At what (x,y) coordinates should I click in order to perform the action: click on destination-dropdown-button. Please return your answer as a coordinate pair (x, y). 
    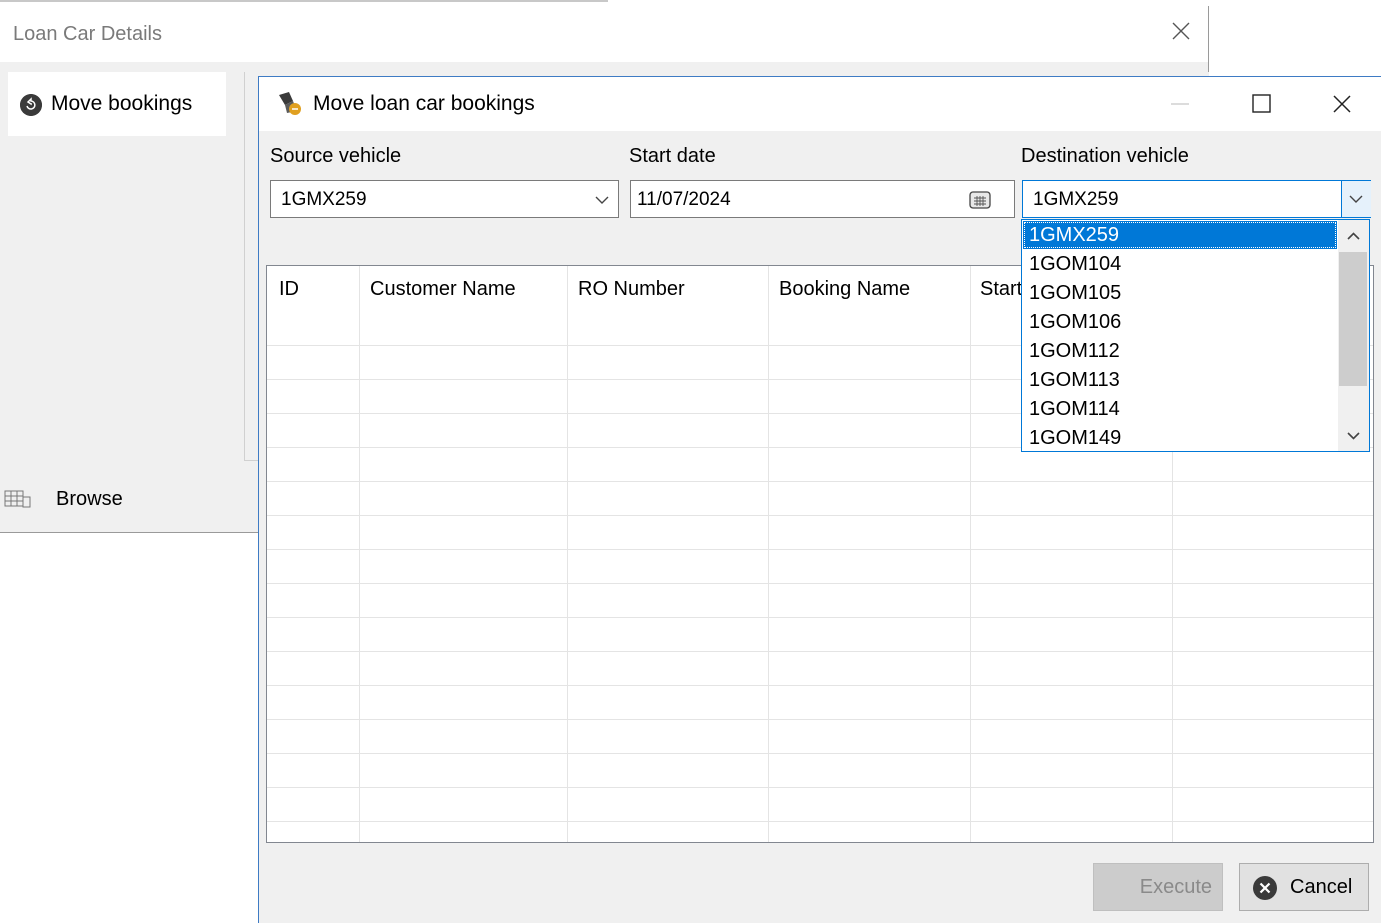
    Looking at the image, I should click on (1356, 199).